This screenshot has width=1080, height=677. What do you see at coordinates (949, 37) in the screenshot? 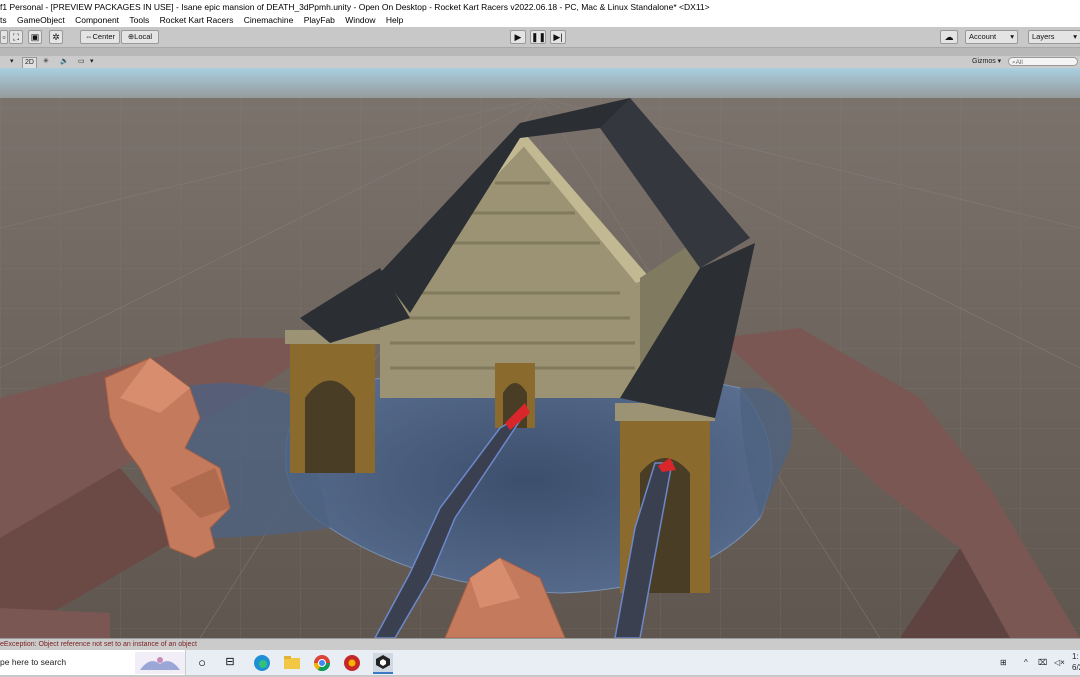
I see `cloud-icon: ☁` at bounding box center [949, 37].